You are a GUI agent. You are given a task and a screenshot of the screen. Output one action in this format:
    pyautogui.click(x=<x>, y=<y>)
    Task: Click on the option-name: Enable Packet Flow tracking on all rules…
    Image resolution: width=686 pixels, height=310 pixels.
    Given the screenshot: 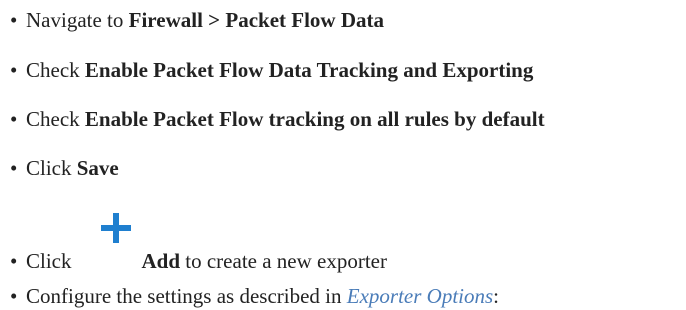 What is the action you would take?
    pyautogui.click(x=314, y=119)
    